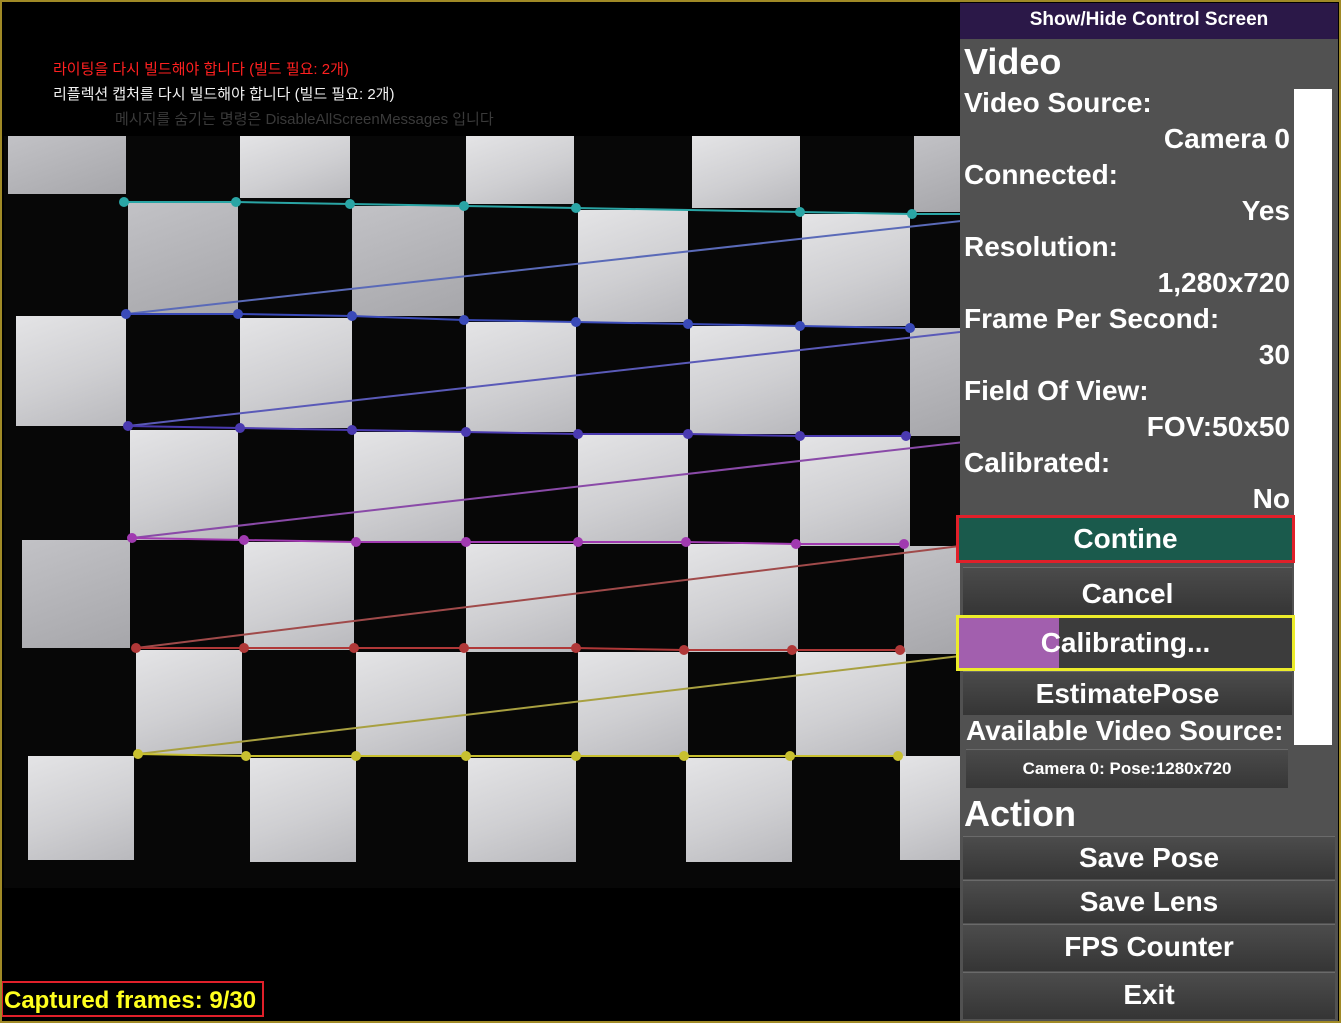 The image size is (1341, 1023). Describe the element at coordinates (1218, 426) in the screenshot. I see `fov-value: FOV:50x50` at that location.